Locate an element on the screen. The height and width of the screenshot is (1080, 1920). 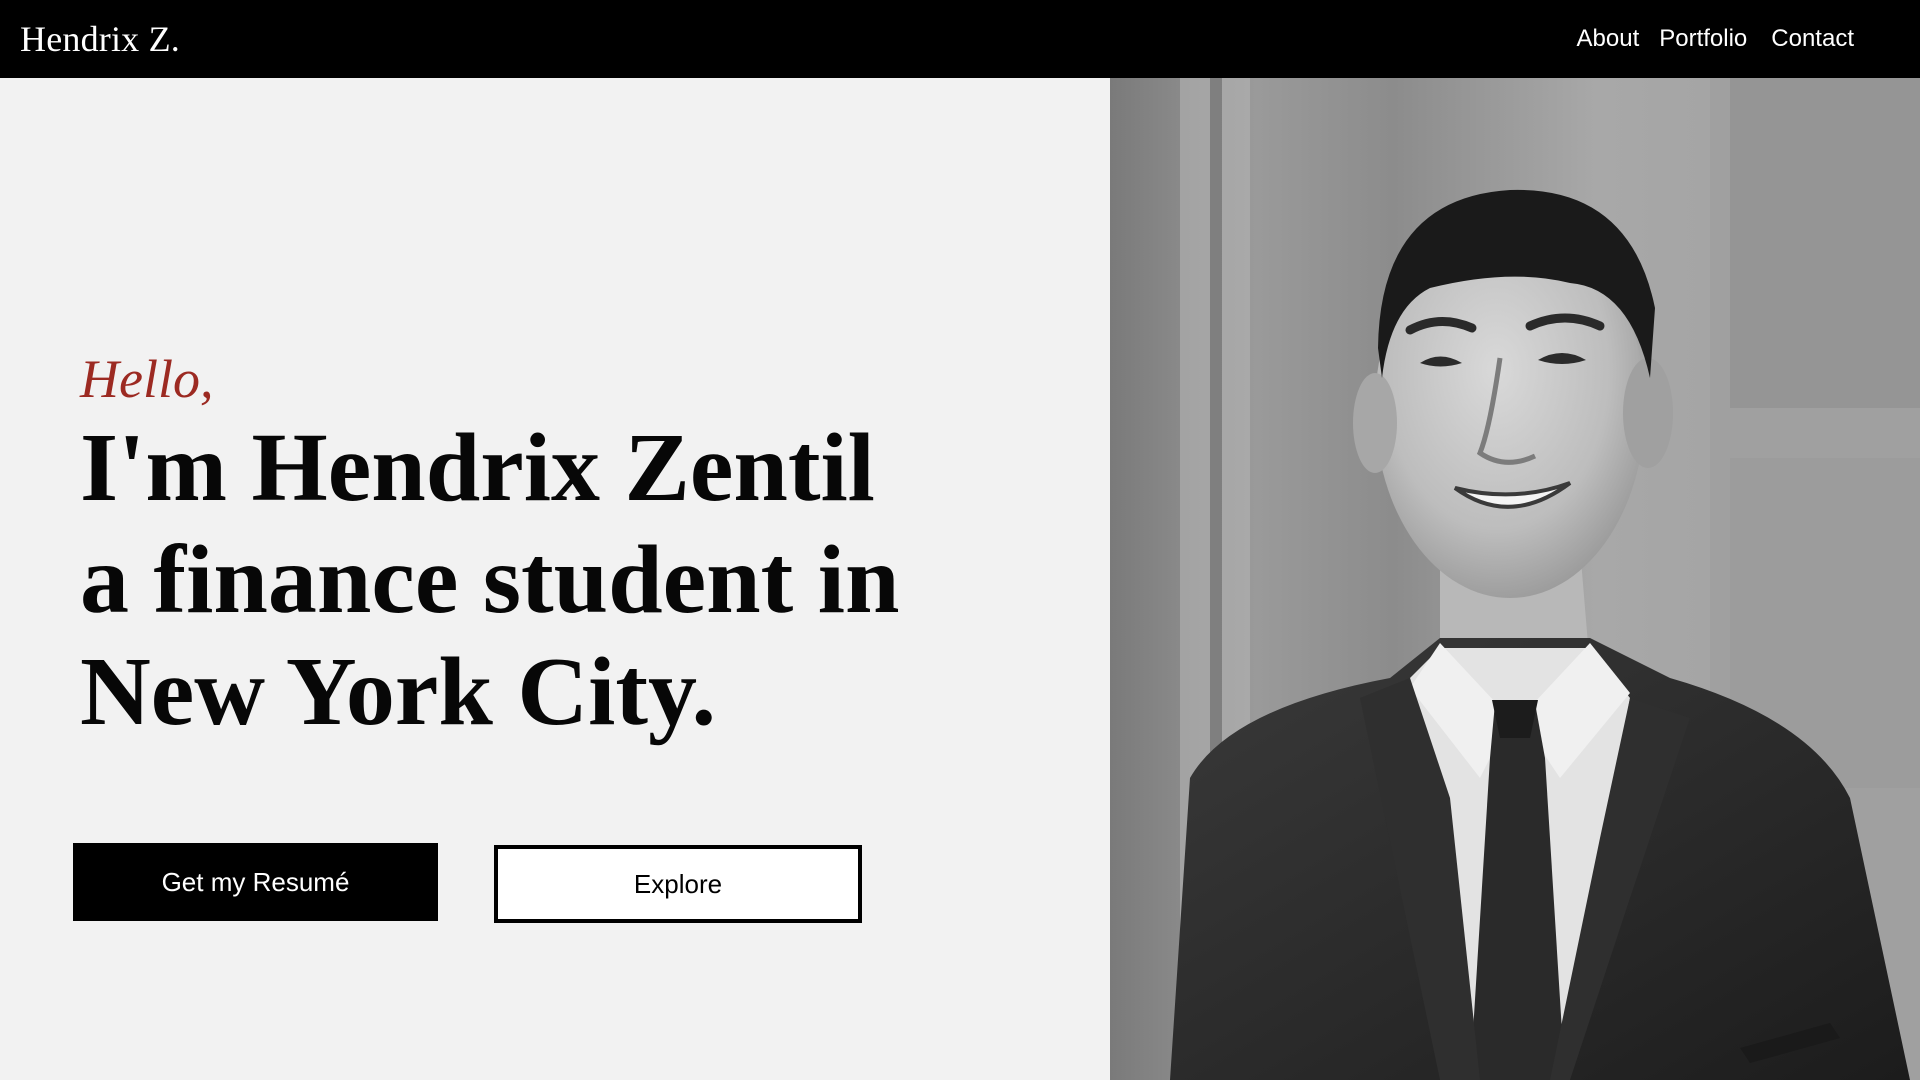
nav-link-contact: Contact is located at coordinates (1812, 39).